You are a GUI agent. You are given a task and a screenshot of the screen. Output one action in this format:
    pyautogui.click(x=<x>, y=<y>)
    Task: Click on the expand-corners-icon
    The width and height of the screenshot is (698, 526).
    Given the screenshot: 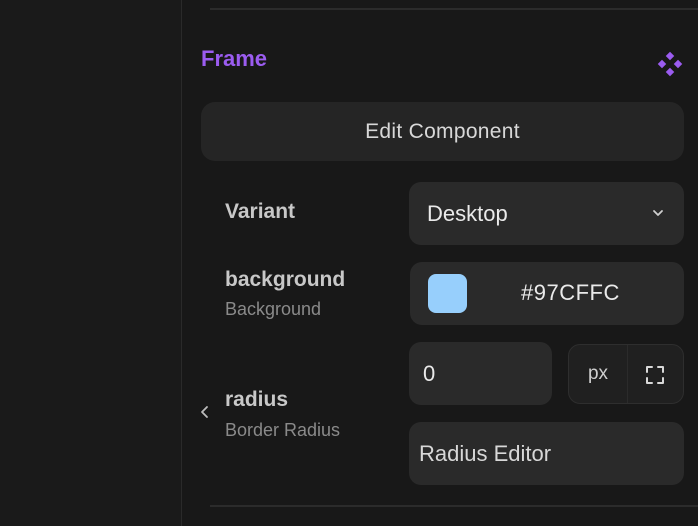 What is the action you would take?
    pyautogui.click(x=655, y=375)
    